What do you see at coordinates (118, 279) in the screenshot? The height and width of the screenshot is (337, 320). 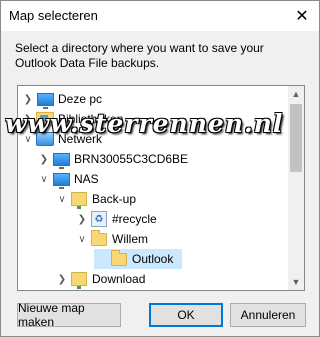 I see `tree-item-label: Download` at bounding box center [118, 279].